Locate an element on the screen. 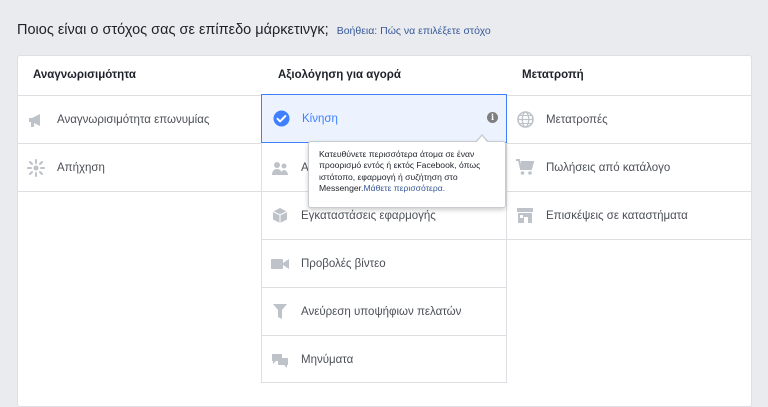 The image size is (768, 407). learn-more-link: Μάθετε περισσότερα. is located at coordinates (404, 188).